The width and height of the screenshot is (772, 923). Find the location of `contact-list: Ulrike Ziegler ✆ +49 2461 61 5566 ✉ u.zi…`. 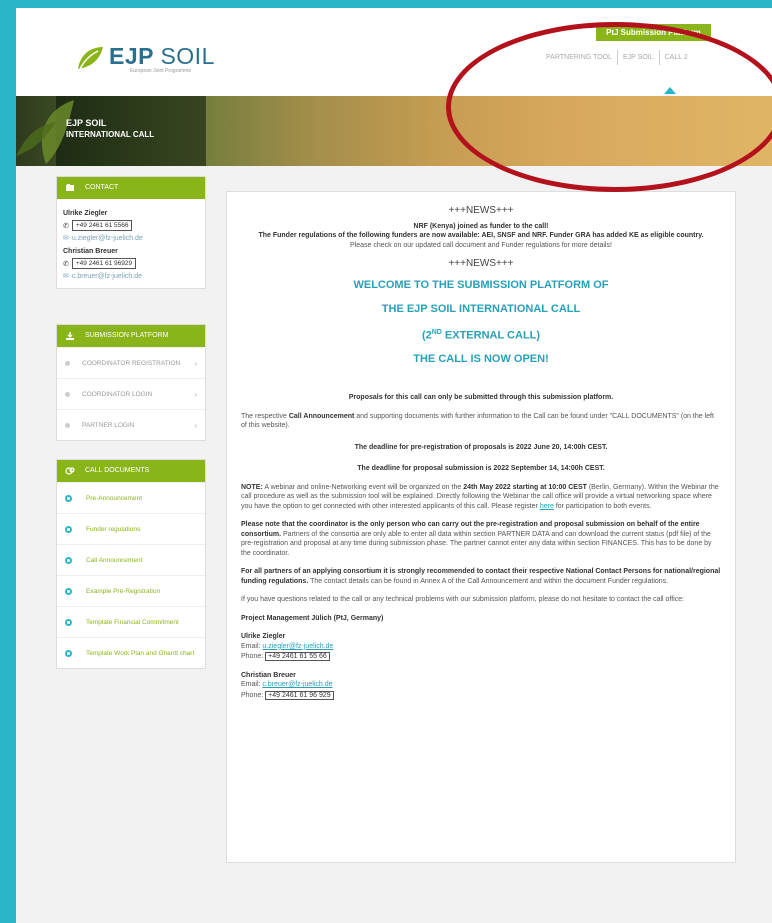

contact-list: Ulrike Ziegler ✆ +49 2461 61 5566 ✉ u.zi… is located at coordinates (131, 243).